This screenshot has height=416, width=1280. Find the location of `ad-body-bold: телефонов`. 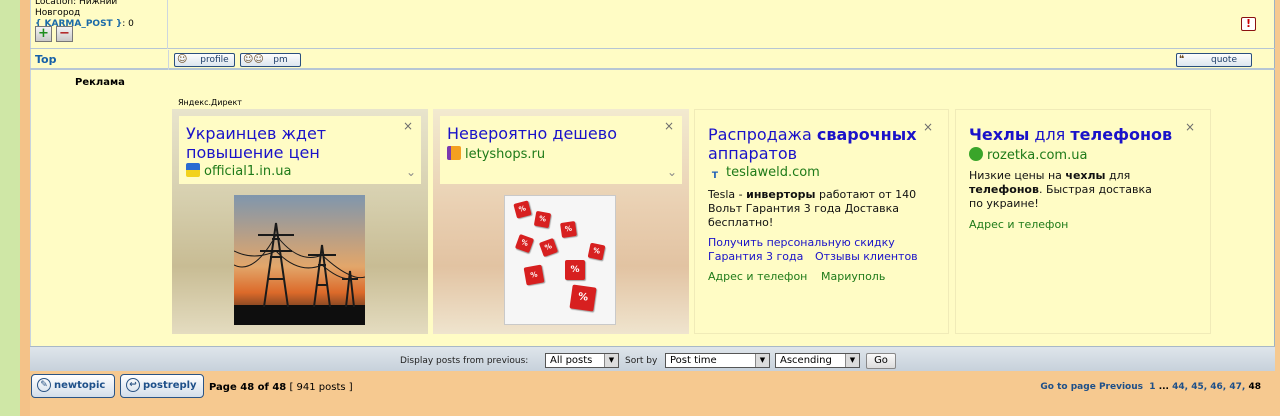

ad-body-bold: телефонов is located at coordinates (1004, 189).